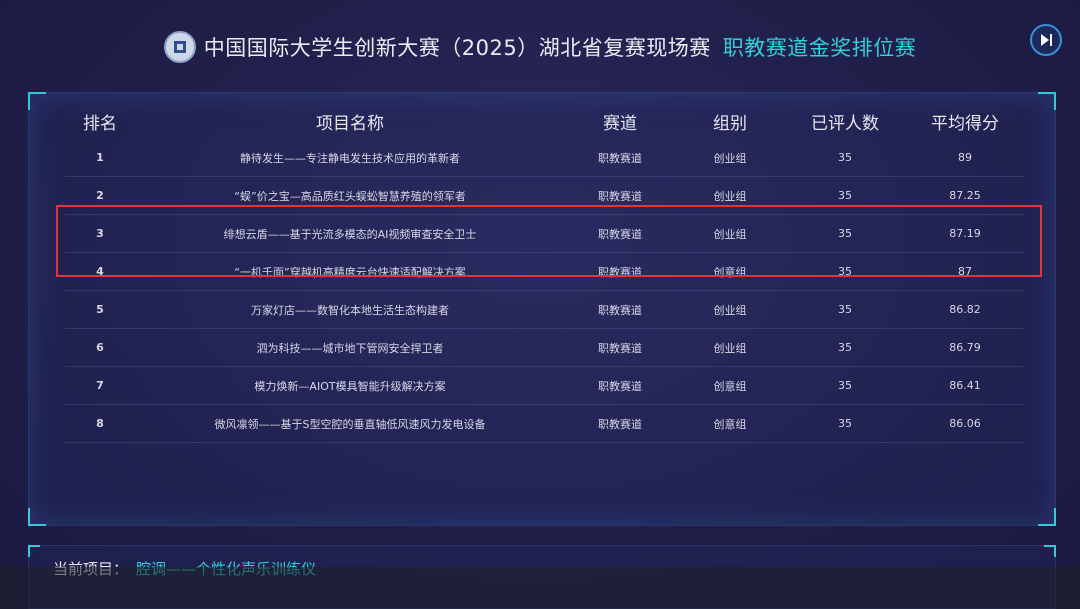  I want to click on score-cell: 86.82, so click(965, 309).